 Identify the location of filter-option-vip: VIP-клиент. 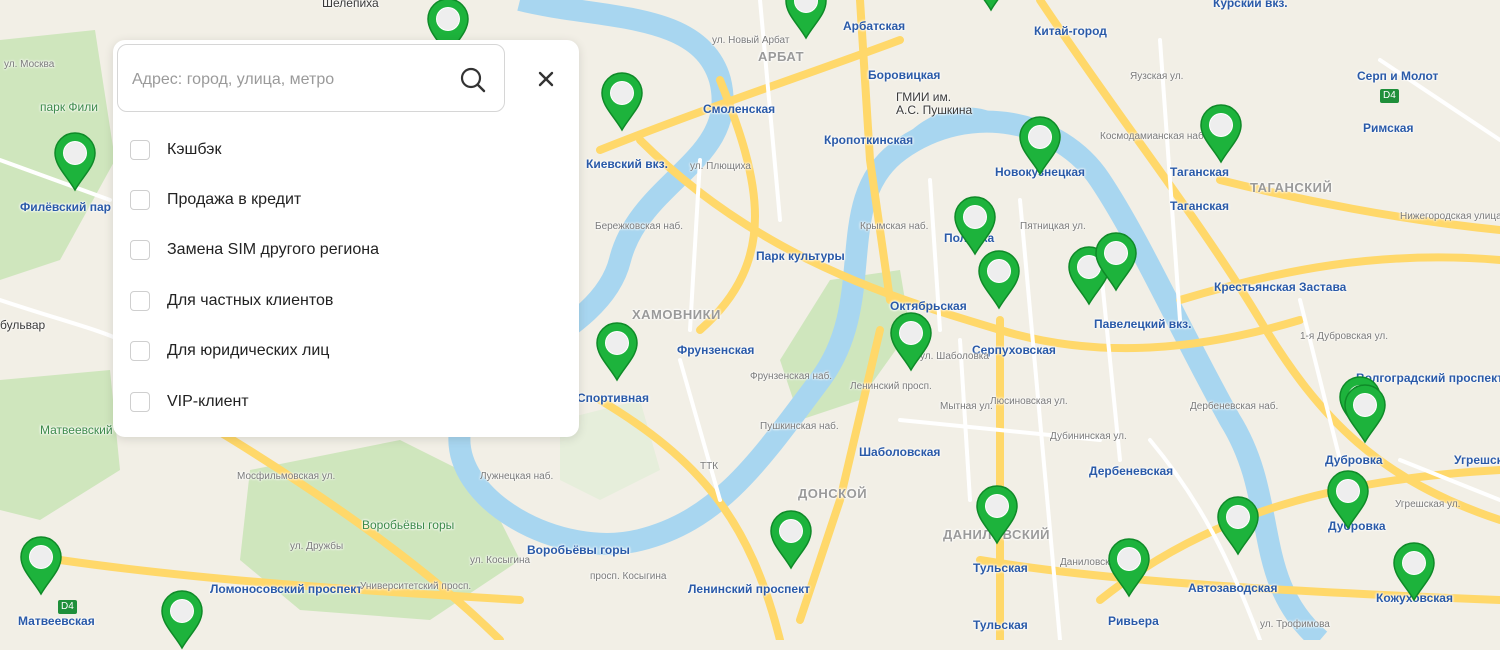
(189, 402).